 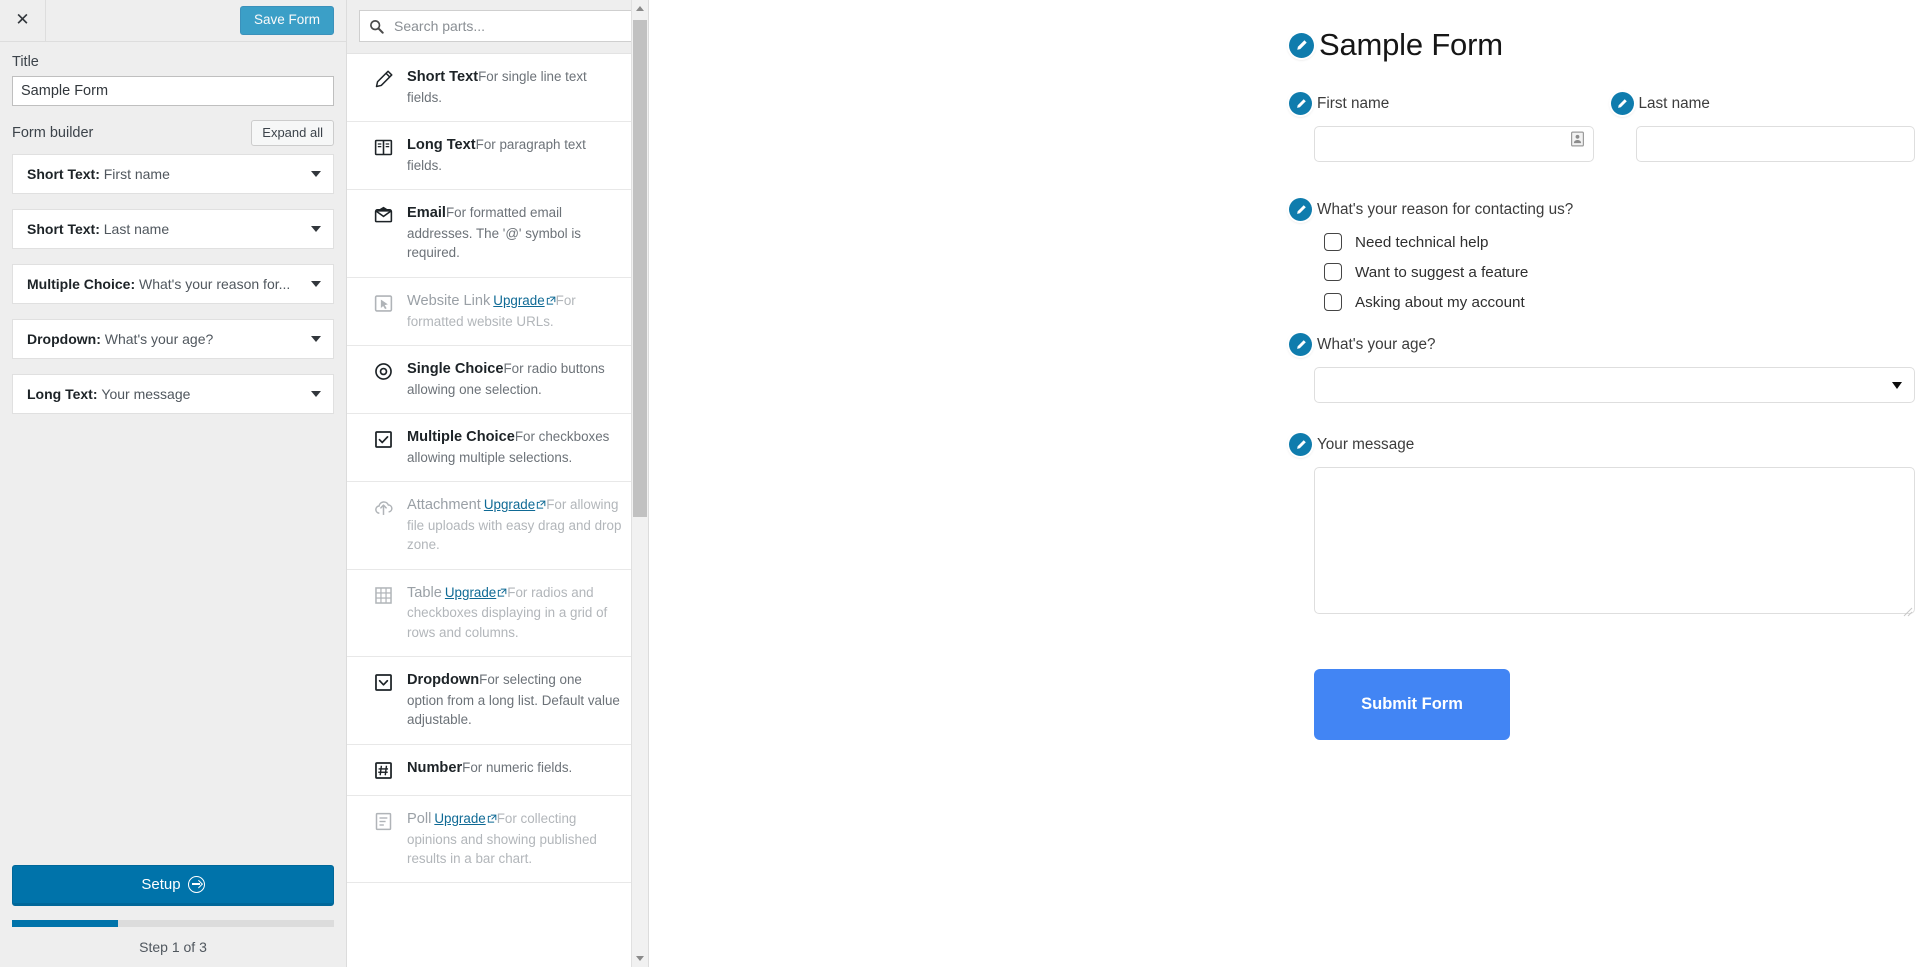 What do you see at coordinates (173, 133) in the screenshot?
I see `form-builder-header: Form builder Expand all` at bounding box center [173, 133].